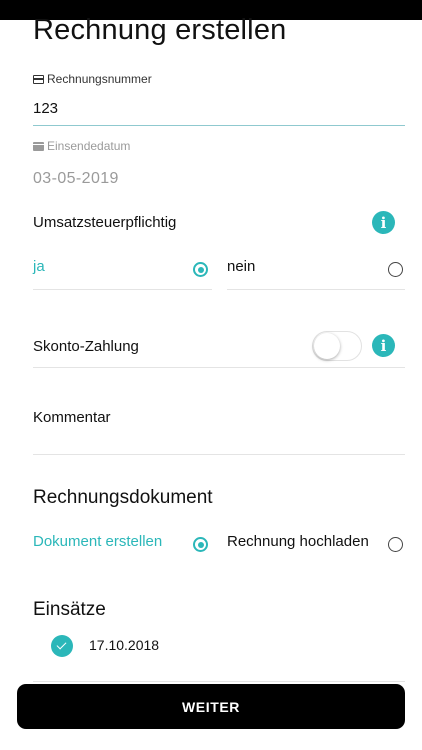  What do you see at coordinates (383, 345) in the screenshot?
I see `skonto-info-icon: i` at bounding box center [383, 345].